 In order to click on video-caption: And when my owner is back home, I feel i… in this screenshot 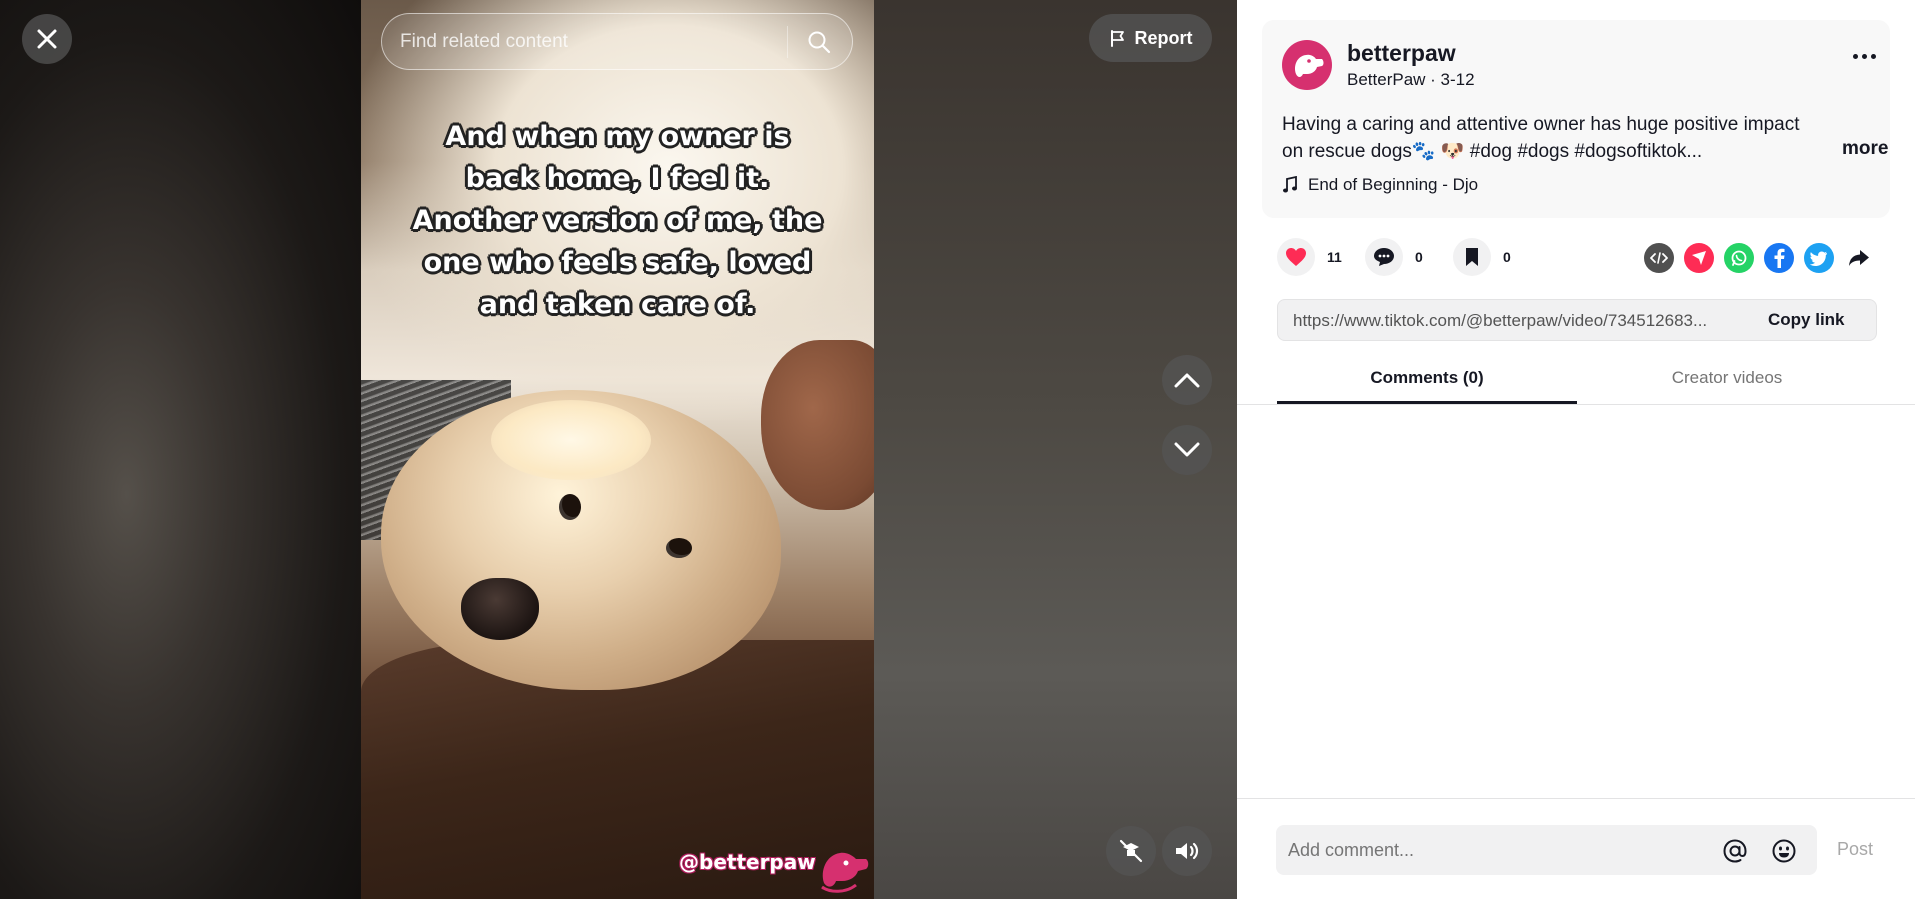, I will do `click(617, 221)`.